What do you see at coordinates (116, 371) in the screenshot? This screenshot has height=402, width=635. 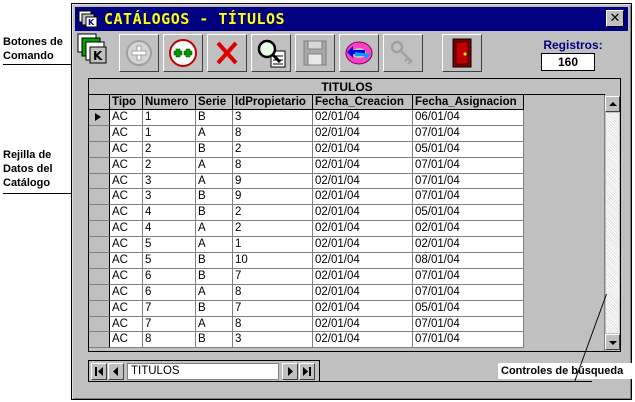 I see `previous-record-button` at bounding box center [116, 371].